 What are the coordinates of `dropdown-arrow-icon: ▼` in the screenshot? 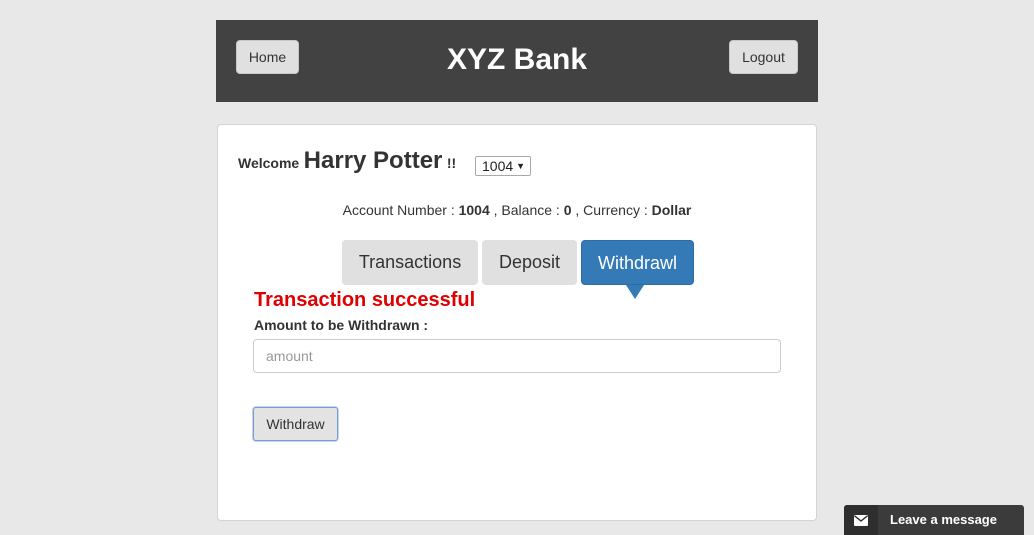 It's located at (520, 166).